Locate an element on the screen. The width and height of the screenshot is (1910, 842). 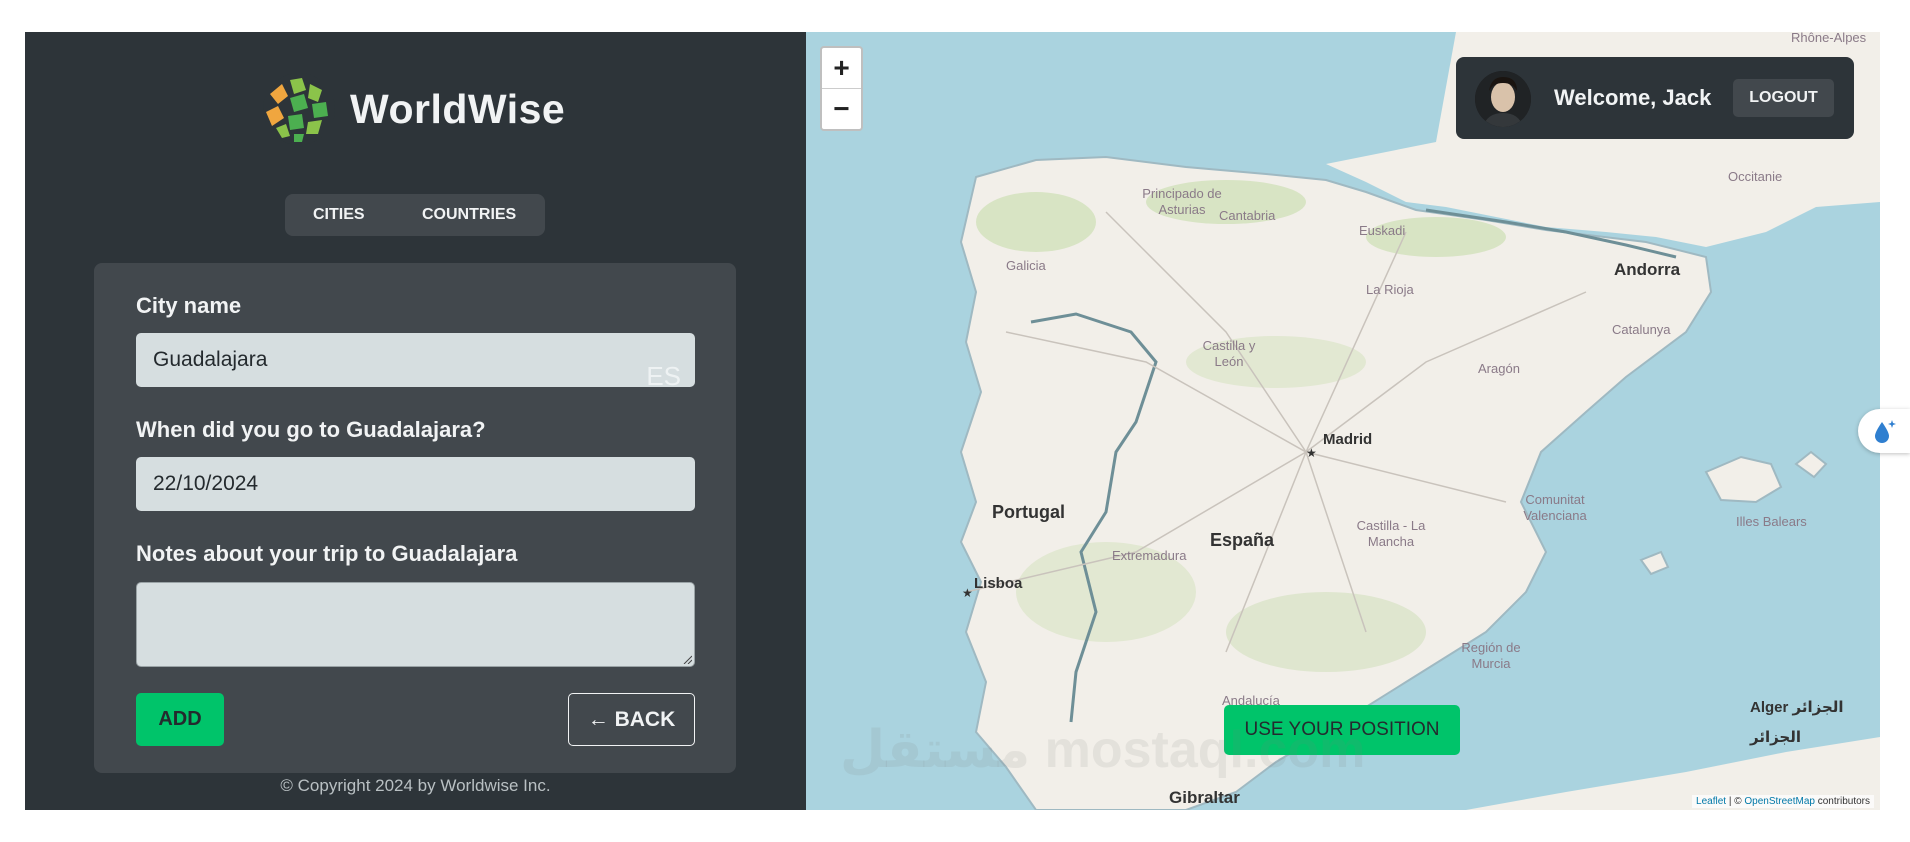
back-button: ← BACK is located at coordinates (631, 719).